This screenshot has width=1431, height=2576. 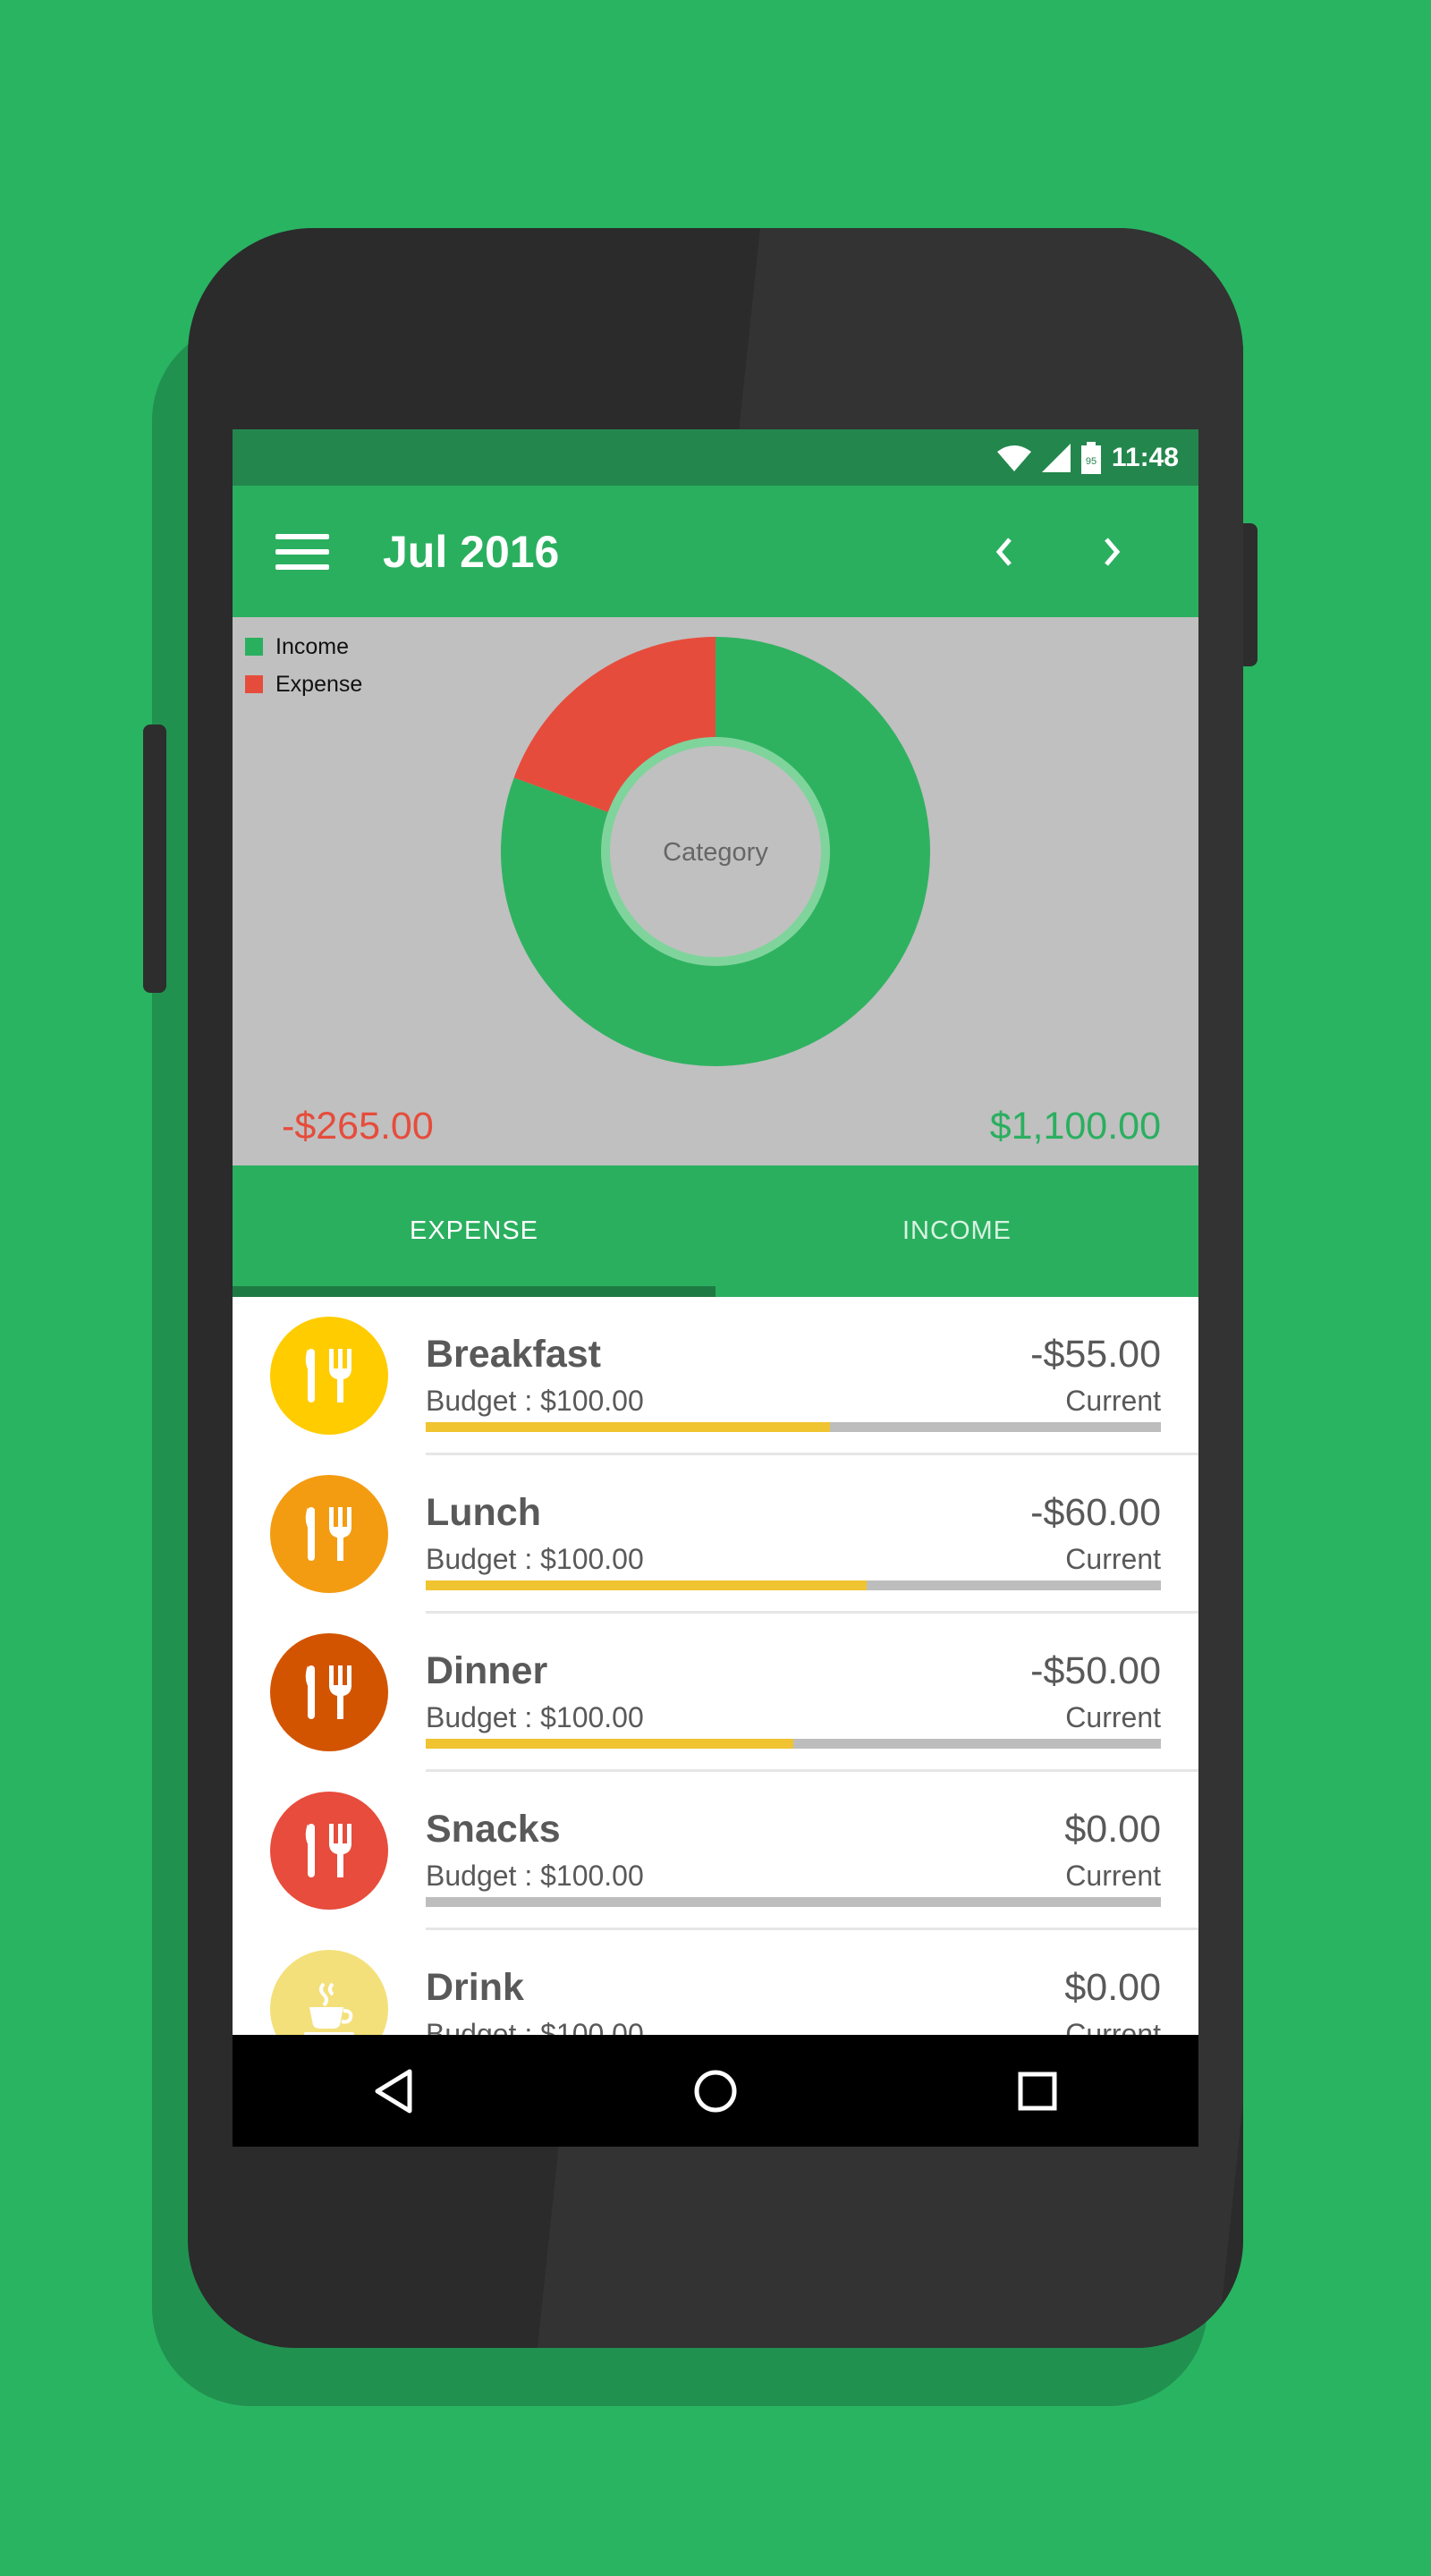 I want to click on chevron-left-icon, so click(x=1004, y=552).